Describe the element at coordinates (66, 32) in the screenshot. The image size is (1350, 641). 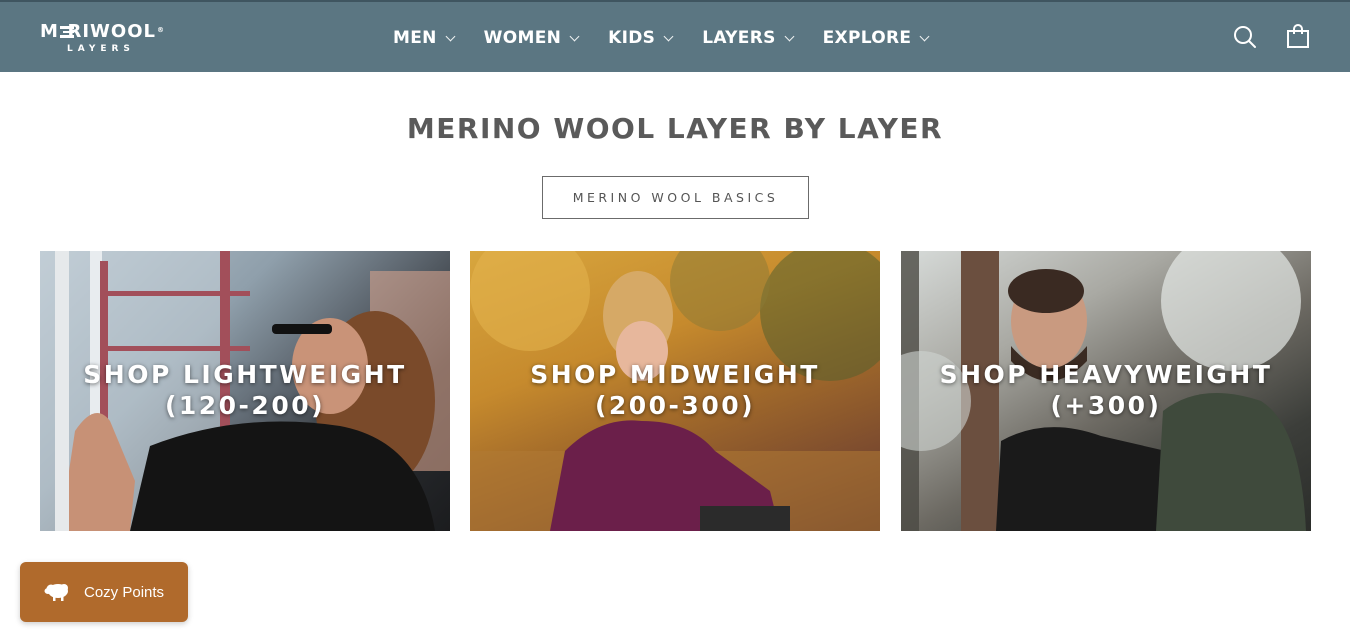
I see `logo-bars-mark` at that location.